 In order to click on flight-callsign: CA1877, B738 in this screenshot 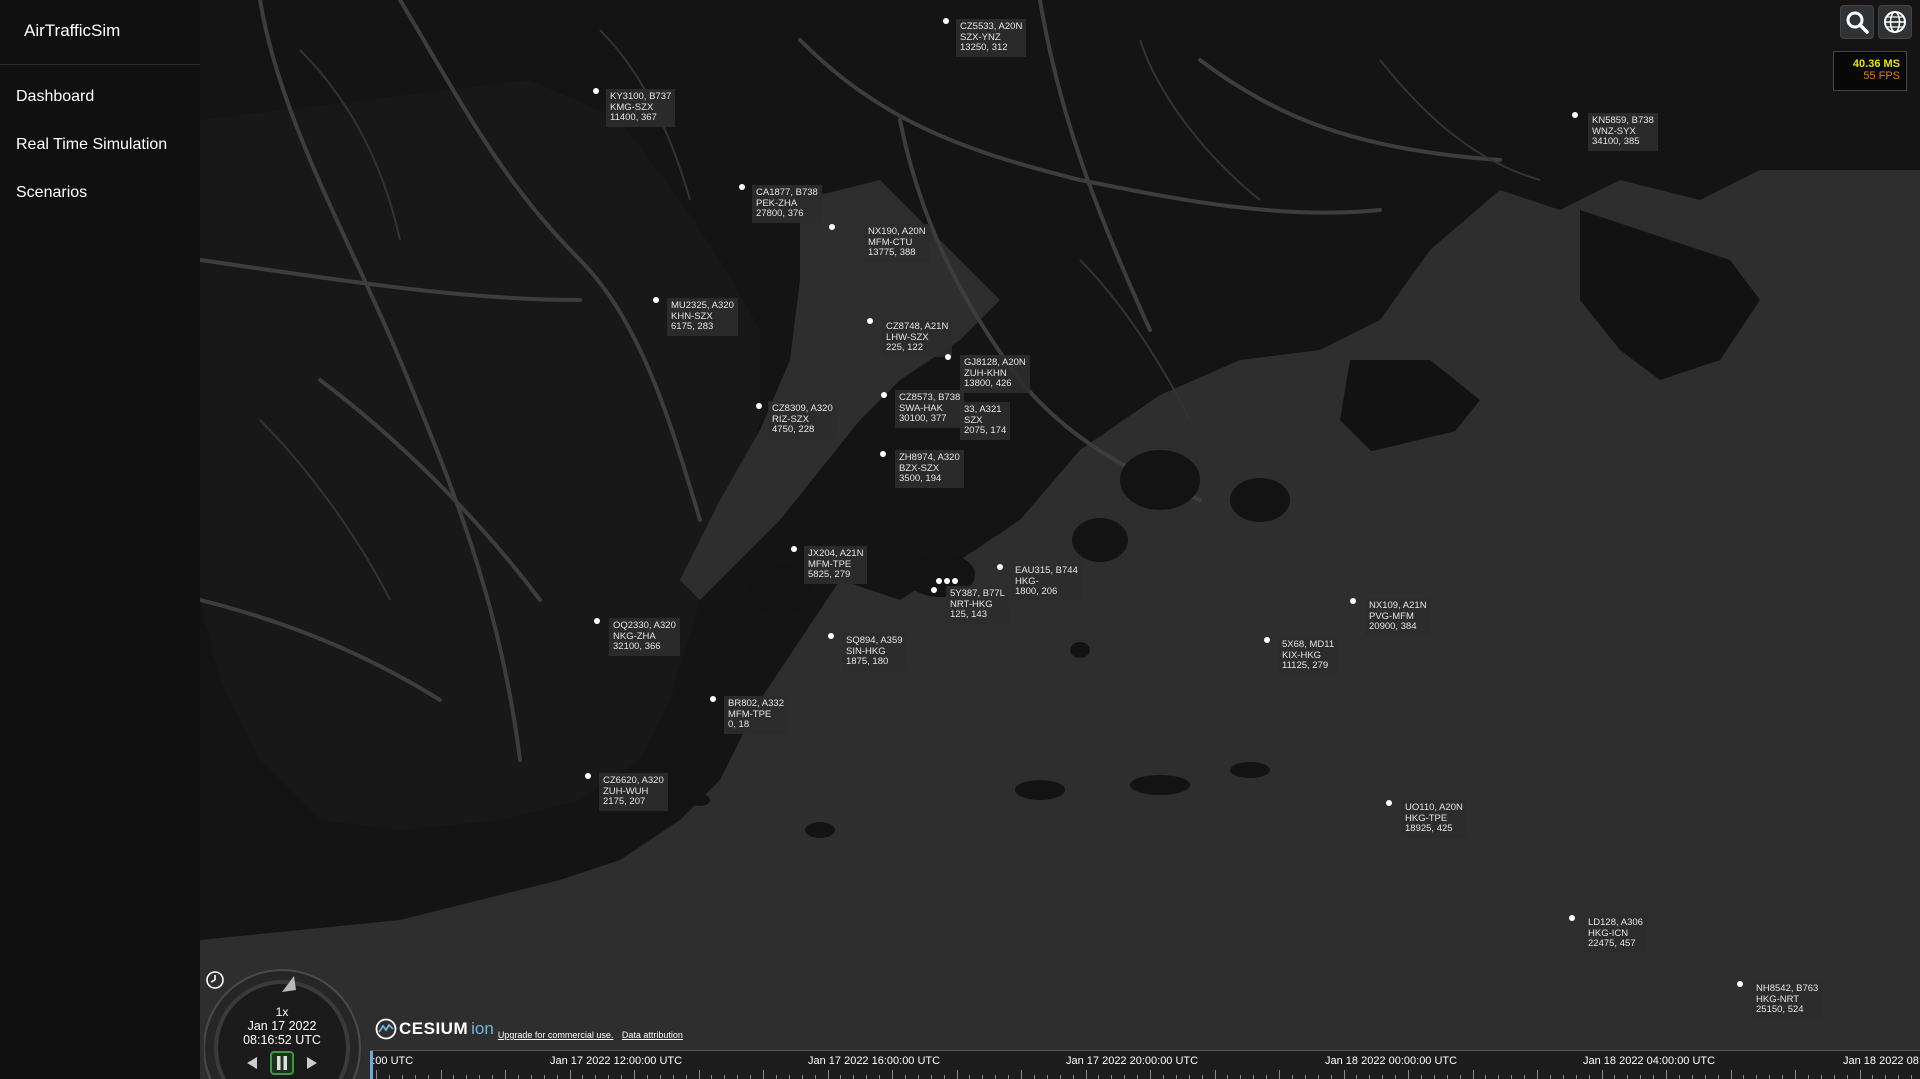, I will do `click(787, 192)`.